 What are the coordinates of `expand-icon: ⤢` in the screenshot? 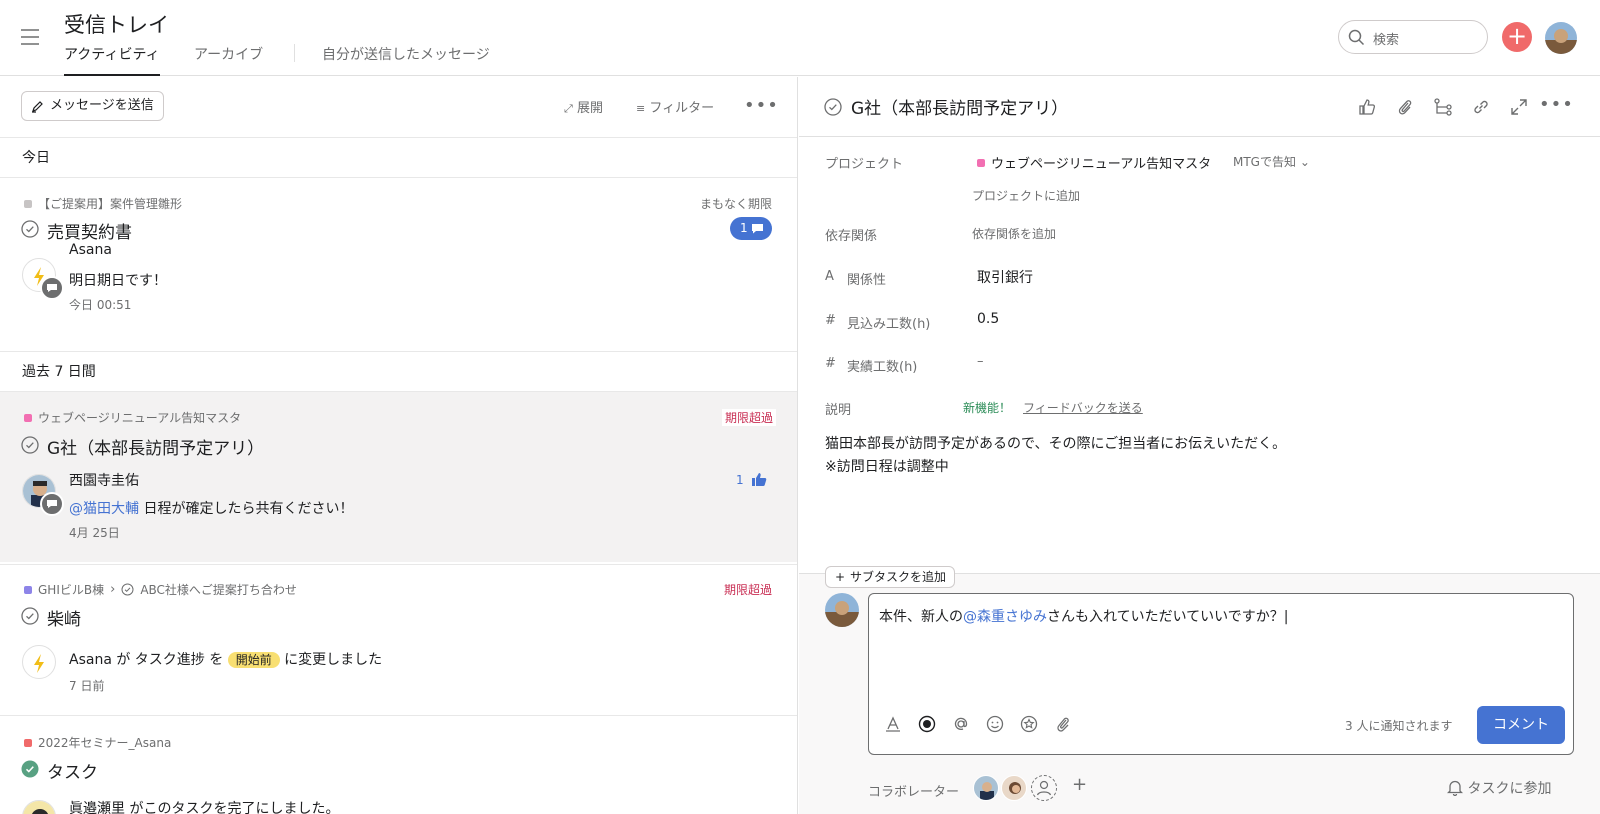 It's located at (568, 108).